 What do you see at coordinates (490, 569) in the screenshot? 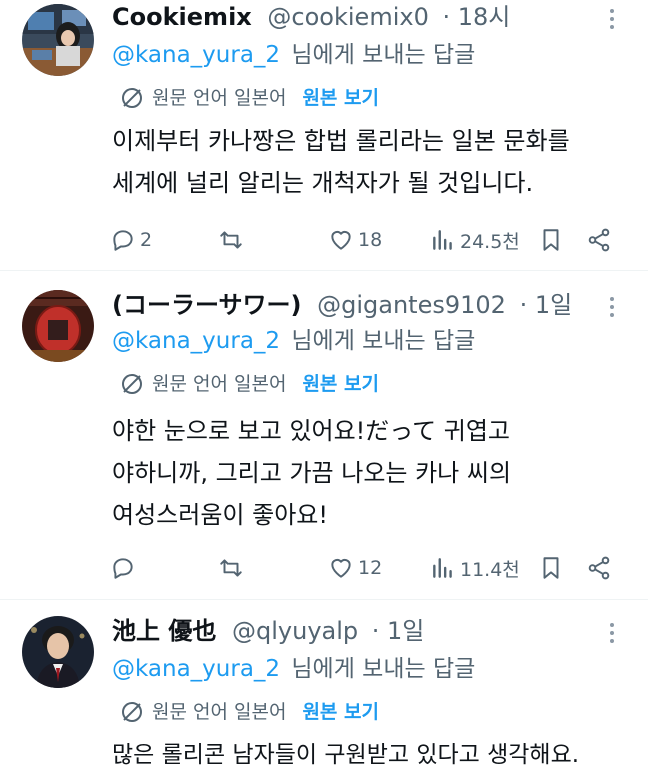
I see `view-count: 11.4천` at bounding box center [490, 569].